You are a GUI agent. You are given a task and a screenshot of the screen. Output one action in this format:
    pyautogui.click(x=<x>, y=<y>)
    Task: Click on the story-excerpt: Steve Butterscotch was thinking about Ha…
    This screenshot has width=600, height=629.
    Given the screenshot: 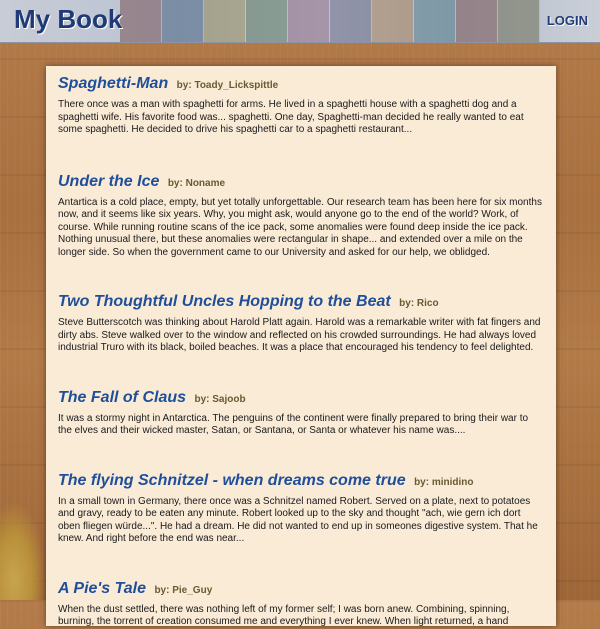 What is the action you would take?
    pyautogui.click(x=299, y=335)
    